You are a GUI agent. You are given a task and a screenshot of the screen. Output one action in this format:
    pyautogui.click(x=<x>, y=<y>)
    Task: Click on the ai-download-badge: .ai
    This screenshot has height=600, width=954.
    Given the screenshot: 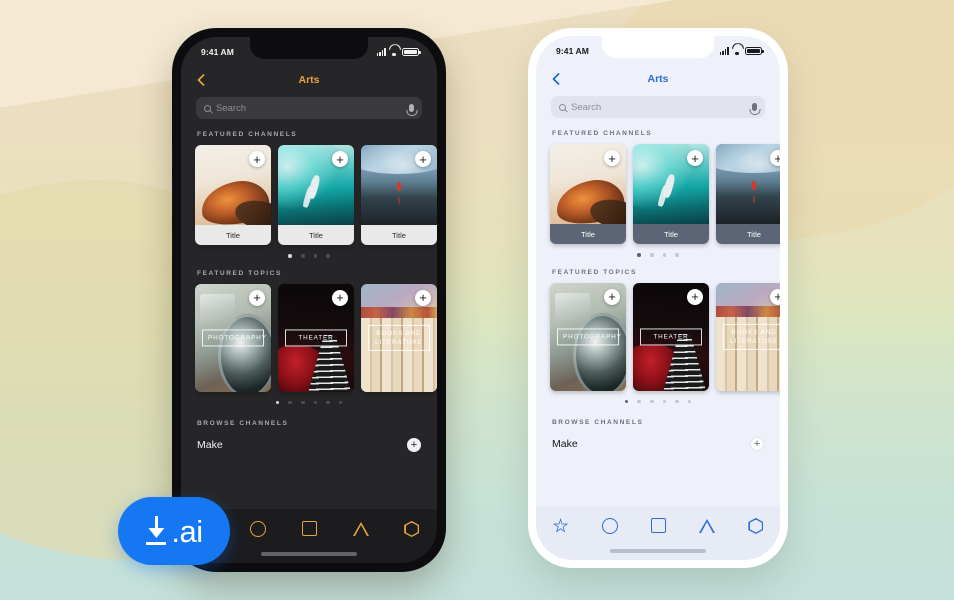 What is the action you would take?
    pyautogui.click(x=174, y=531)
    